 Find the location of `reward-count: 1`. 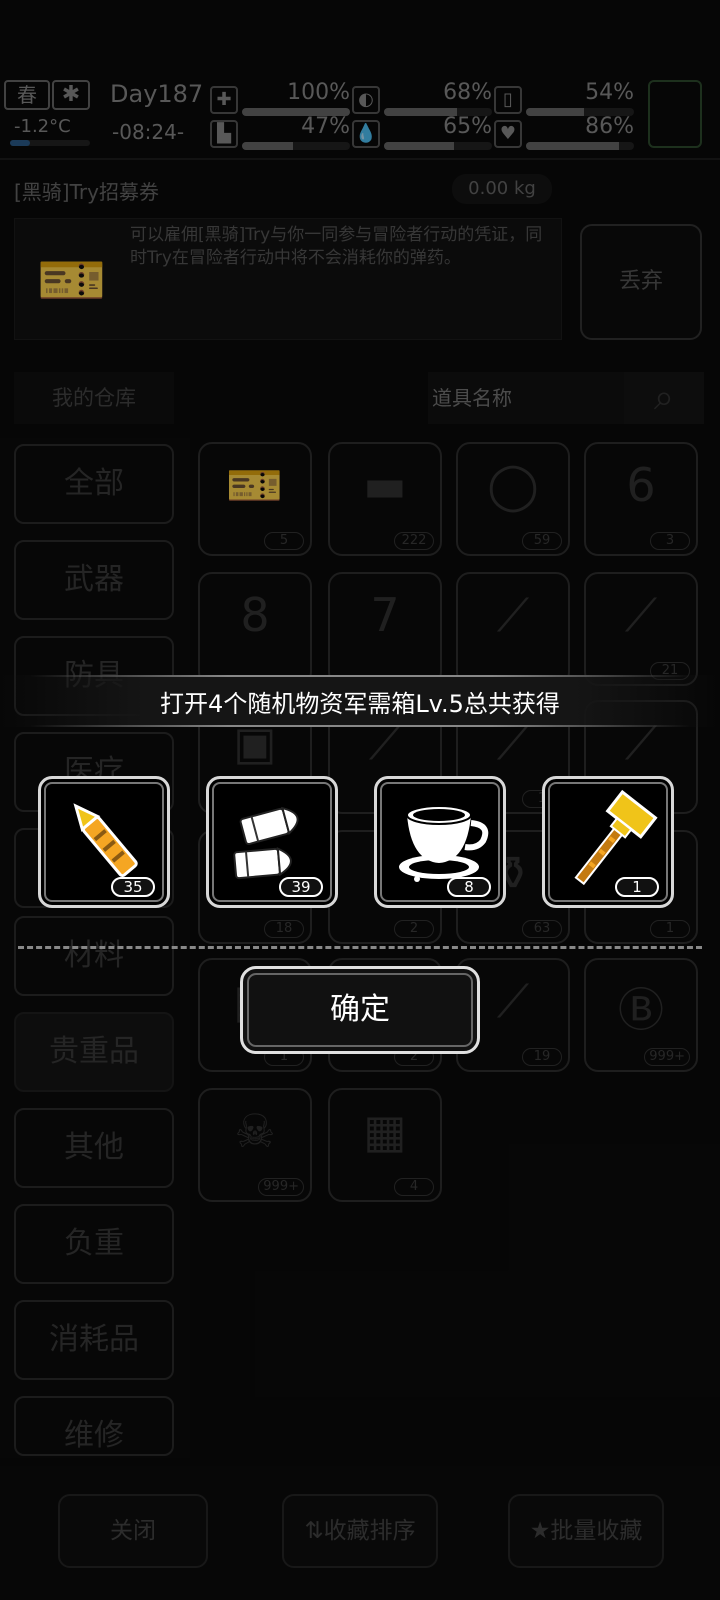

reward-count: 1 is located at coordinates (637, 887).